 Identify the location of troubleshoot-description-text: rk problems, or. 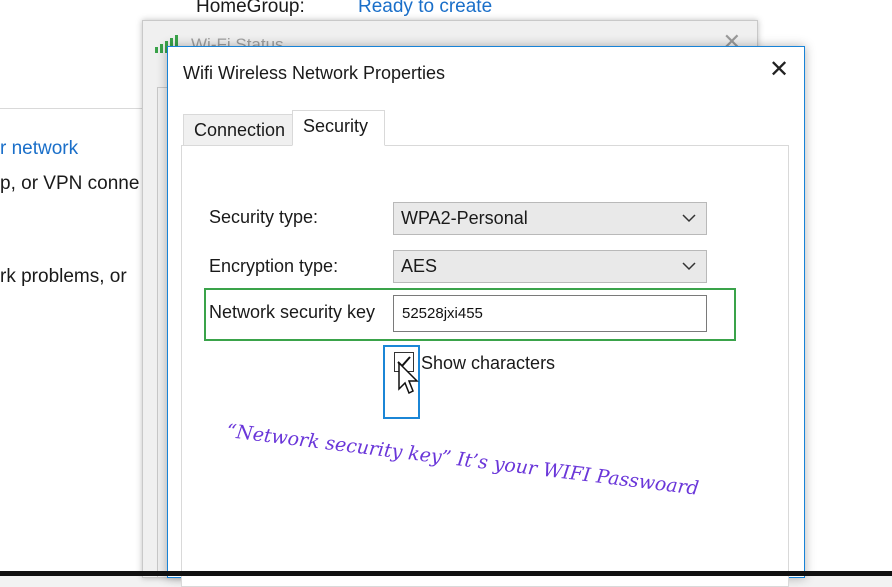
(63, 276).